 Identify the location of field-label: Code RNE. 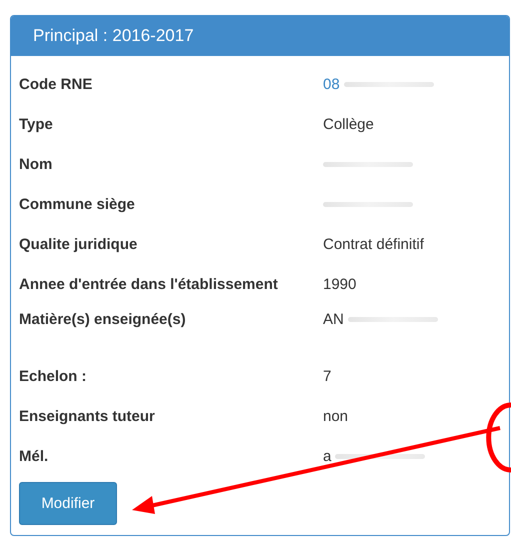
(56, 84).